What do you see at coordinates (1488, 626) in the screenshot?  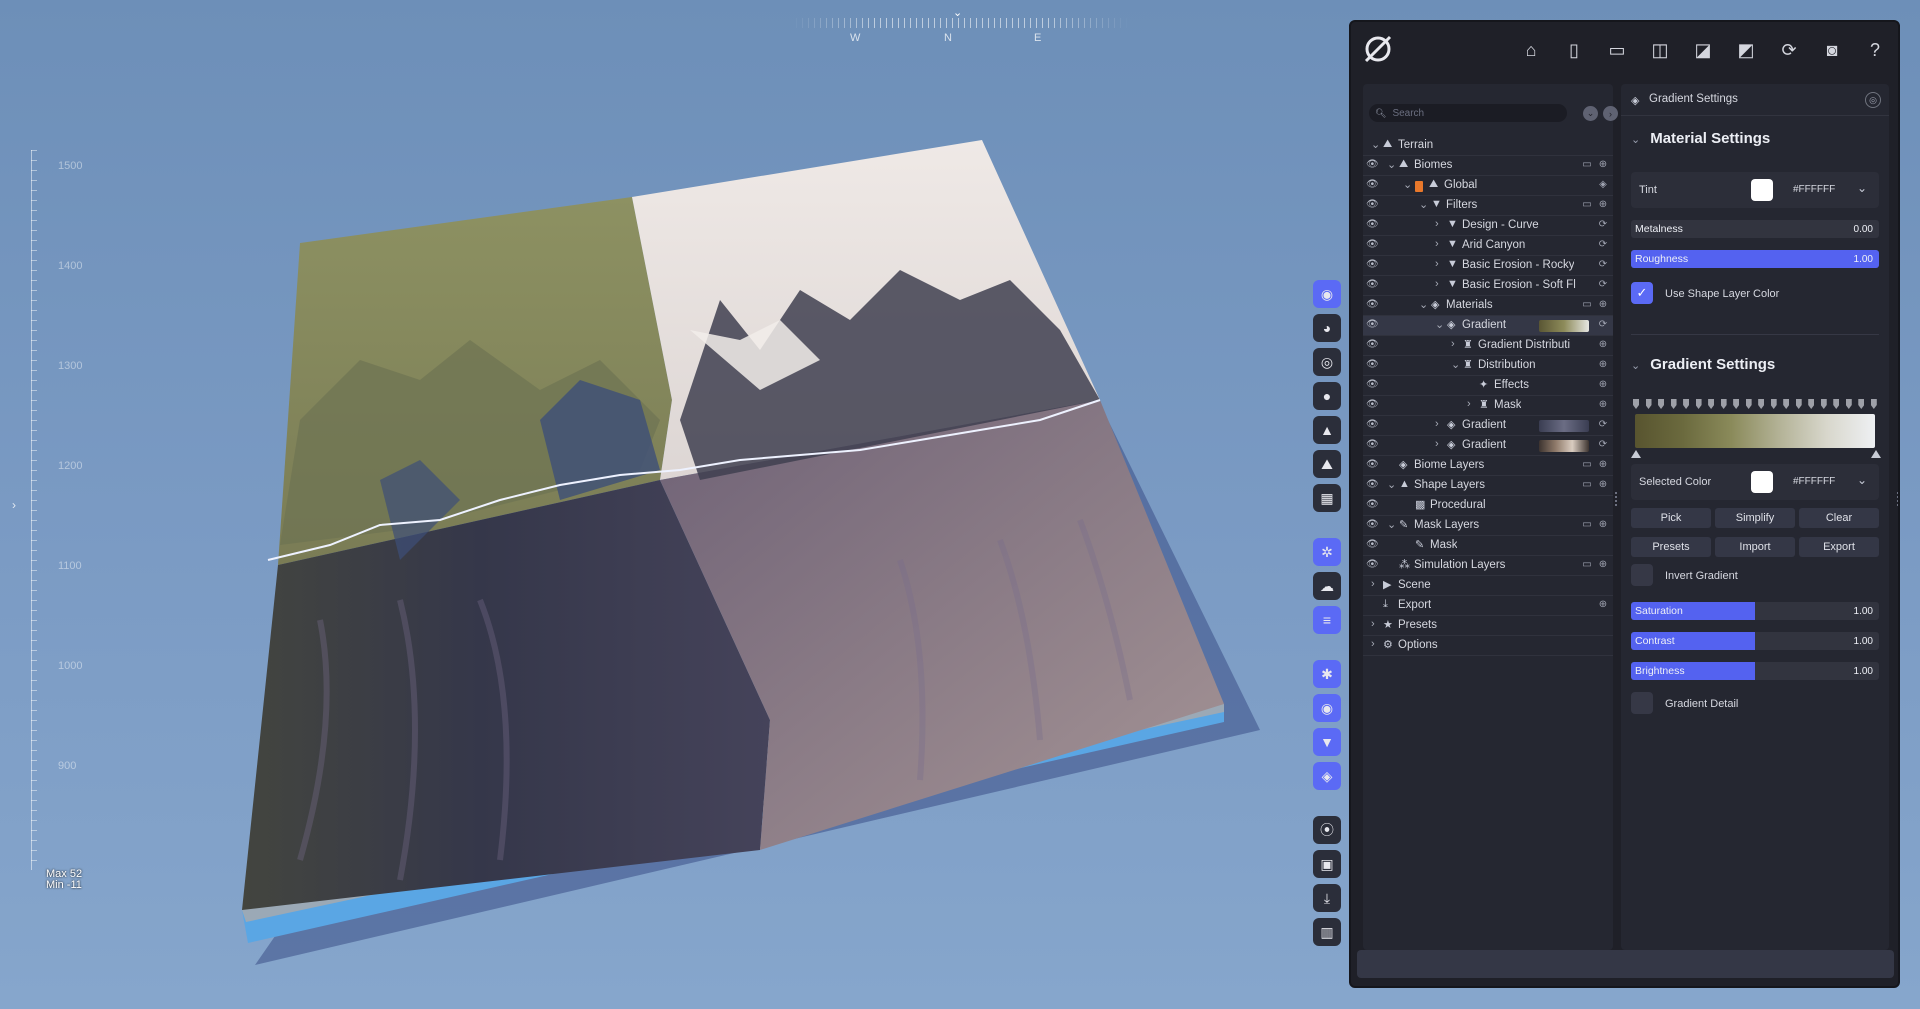 I see `tree-row: › ★ Presets` at bounding box center [1488, 626].